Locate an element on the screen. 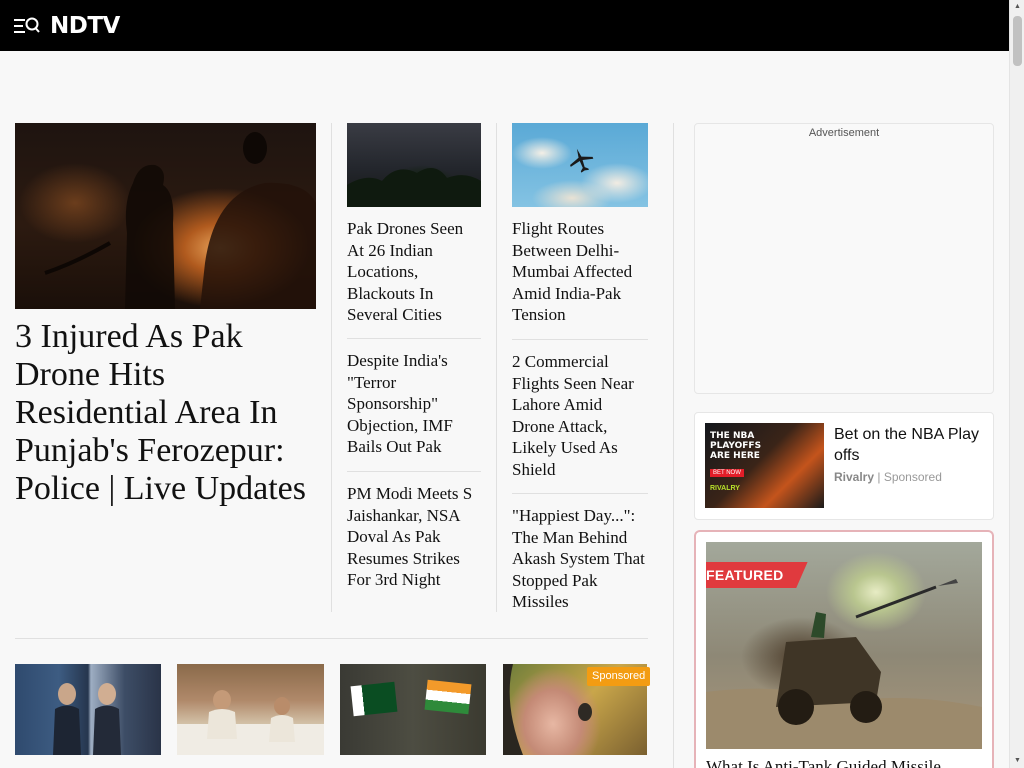 Image resolution: width=1024 pixels, height=768 pixels. promo-image-text: THE NBA PLAYOFFS ARE HERE is located at coordinates (736, 446).